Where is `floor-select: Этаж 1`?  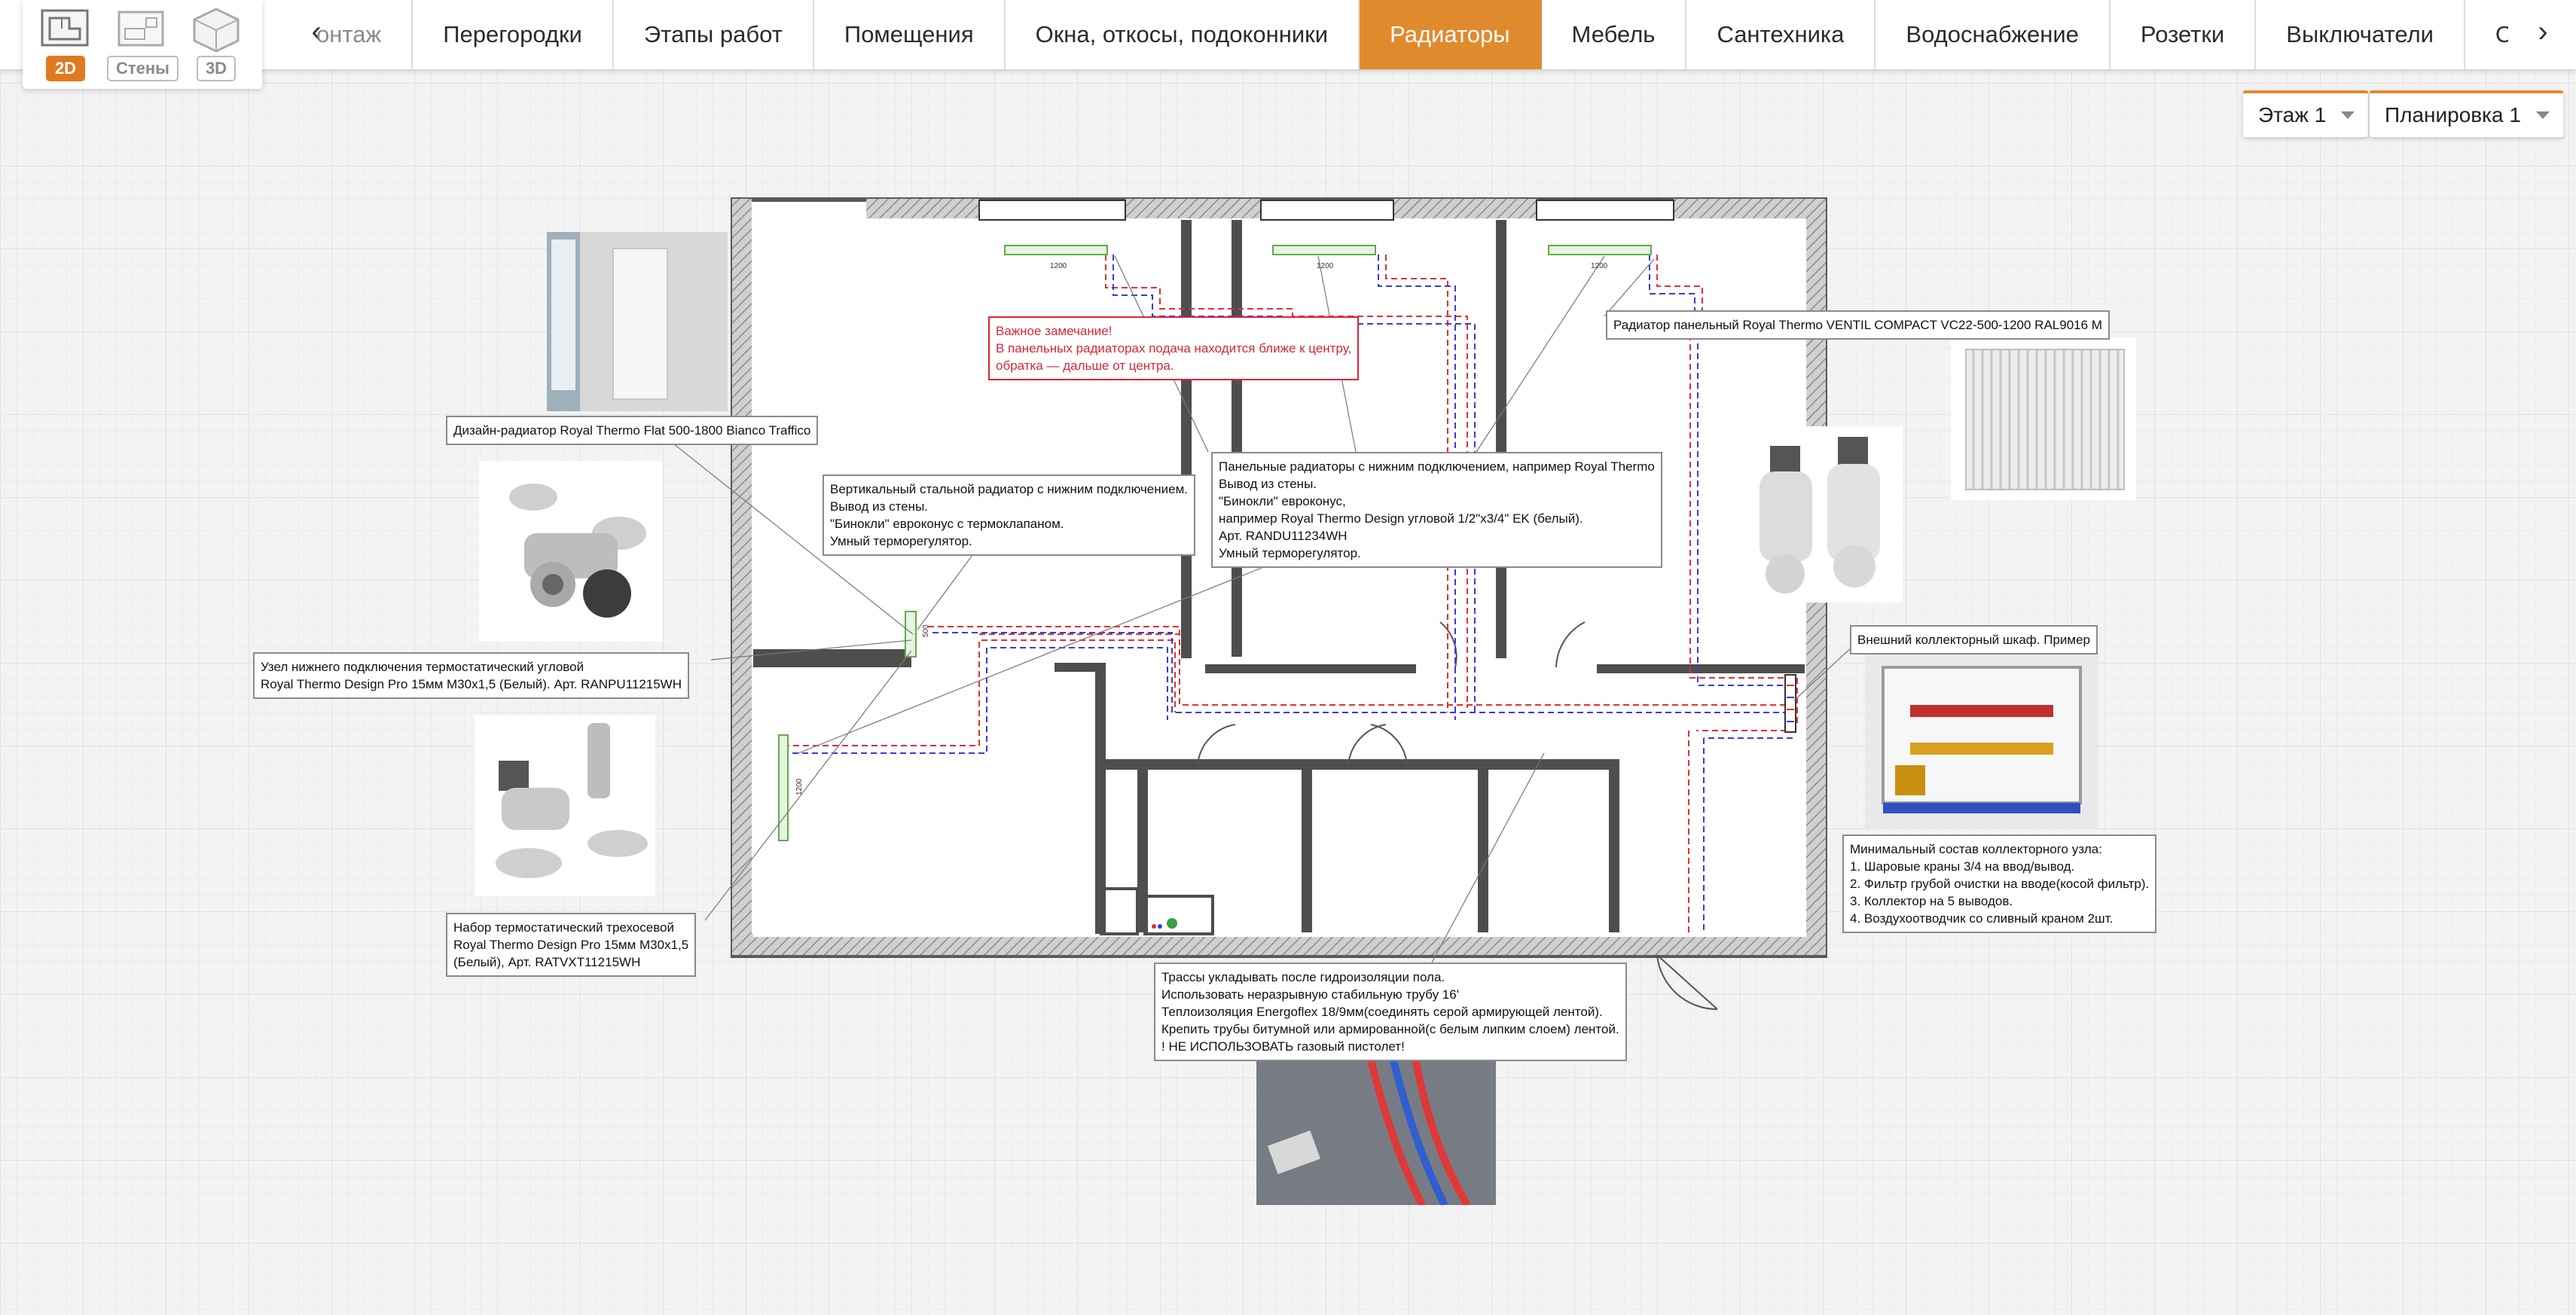 floor-select: Этаж 1 is located at coordinates (2306, 113).